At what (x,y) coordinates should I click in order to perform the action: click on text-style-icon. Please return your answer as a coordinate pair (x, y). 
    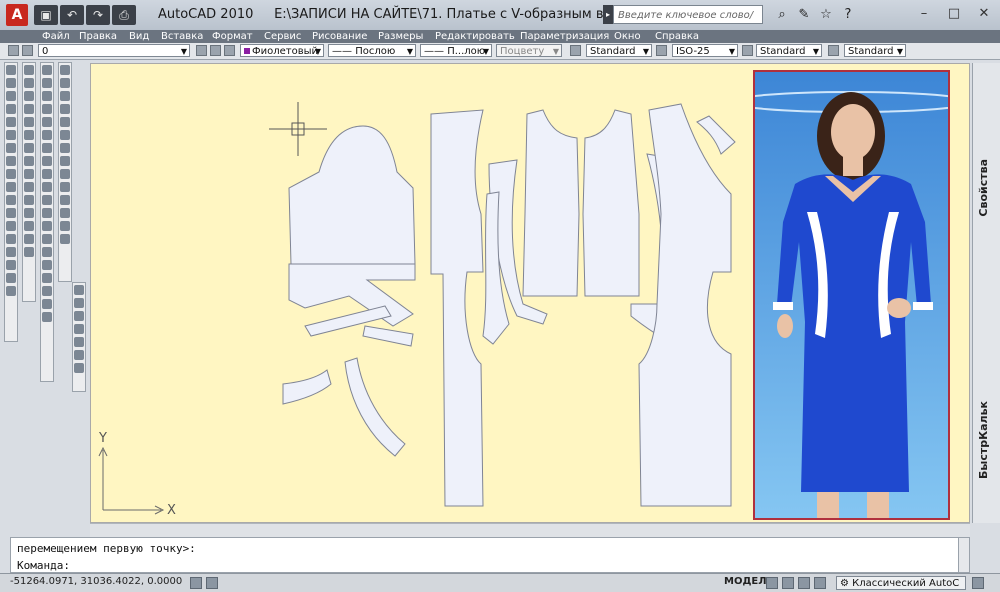
    Looking at the image, I should click on (575, 50).